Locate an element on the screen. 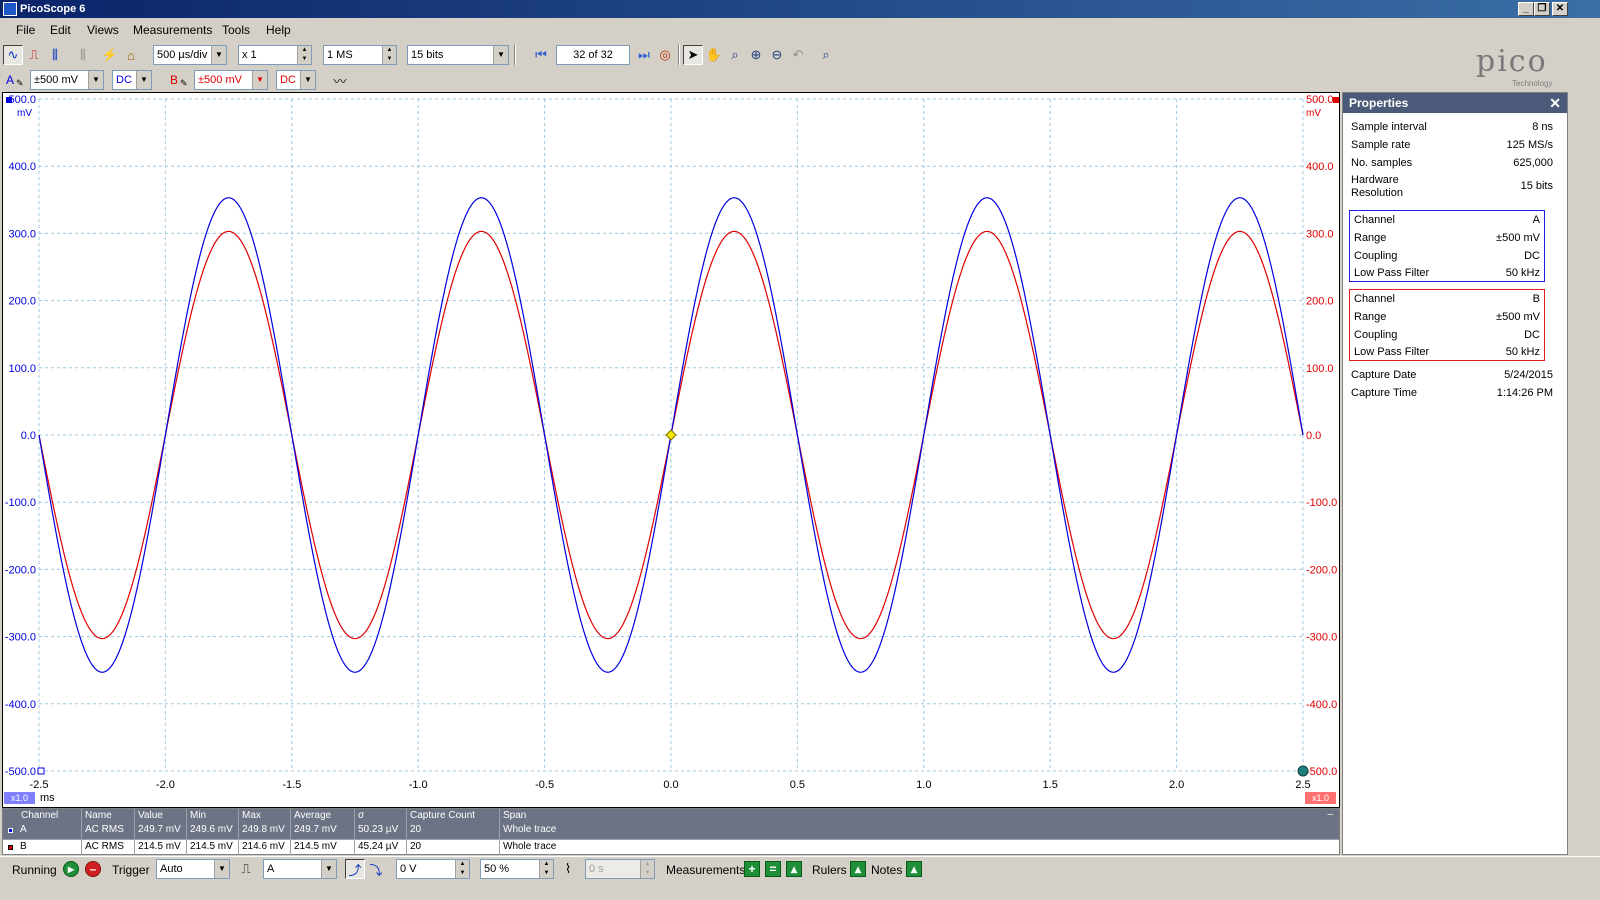 Image resolution: width=1600 pixels, height=900 pixels. channel-toolbar: A ✎ ±500 mV ▼ DC ▼ B ✎ ±500 mV ▼ DC ▼ 〰 is located at coordinates (800, 80).